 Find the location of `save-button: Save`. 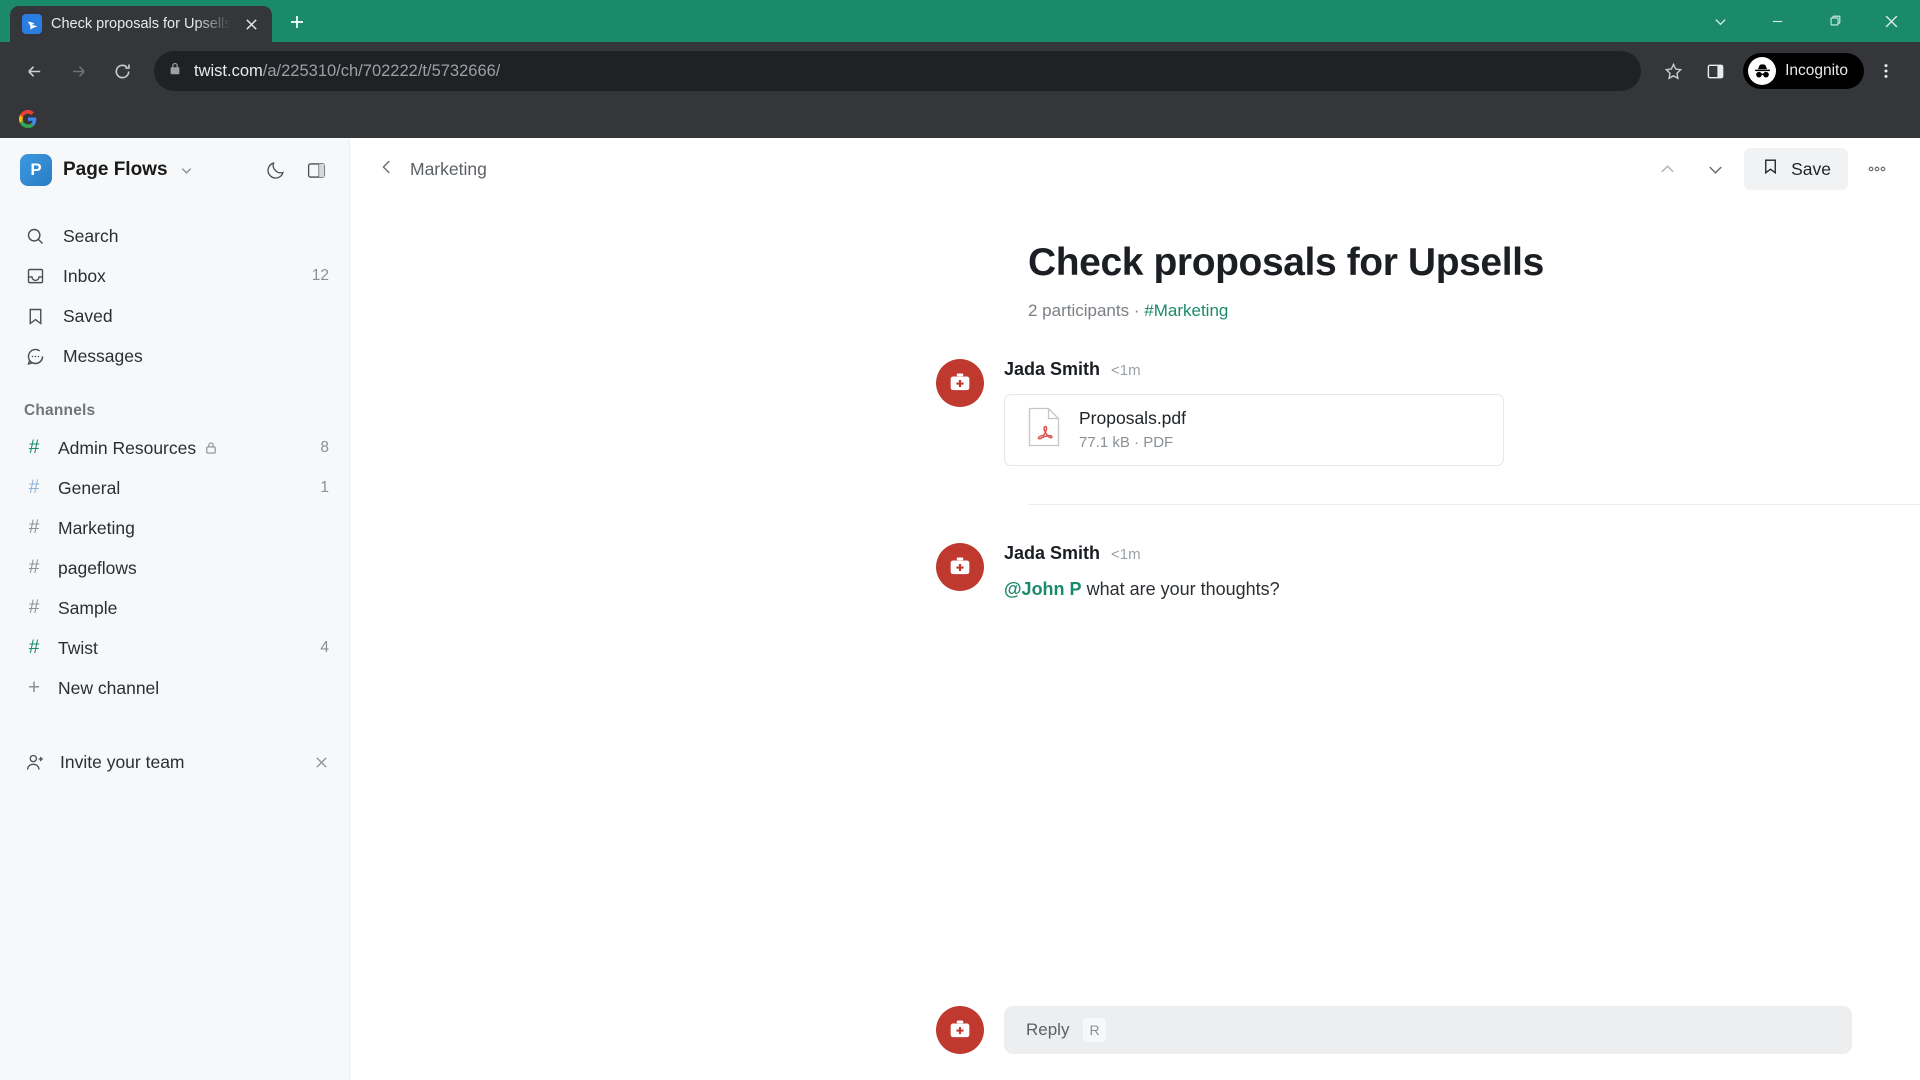

save-button: Save is located at coordinates (1796, 169).